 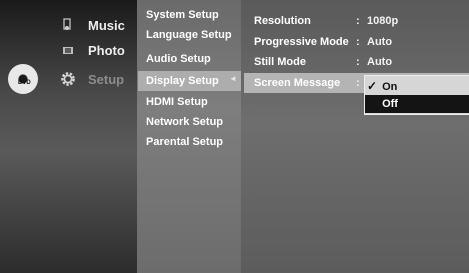 I want to click on submenu-item-audio-setup: Audio Setup, so click(x=178, y=59).